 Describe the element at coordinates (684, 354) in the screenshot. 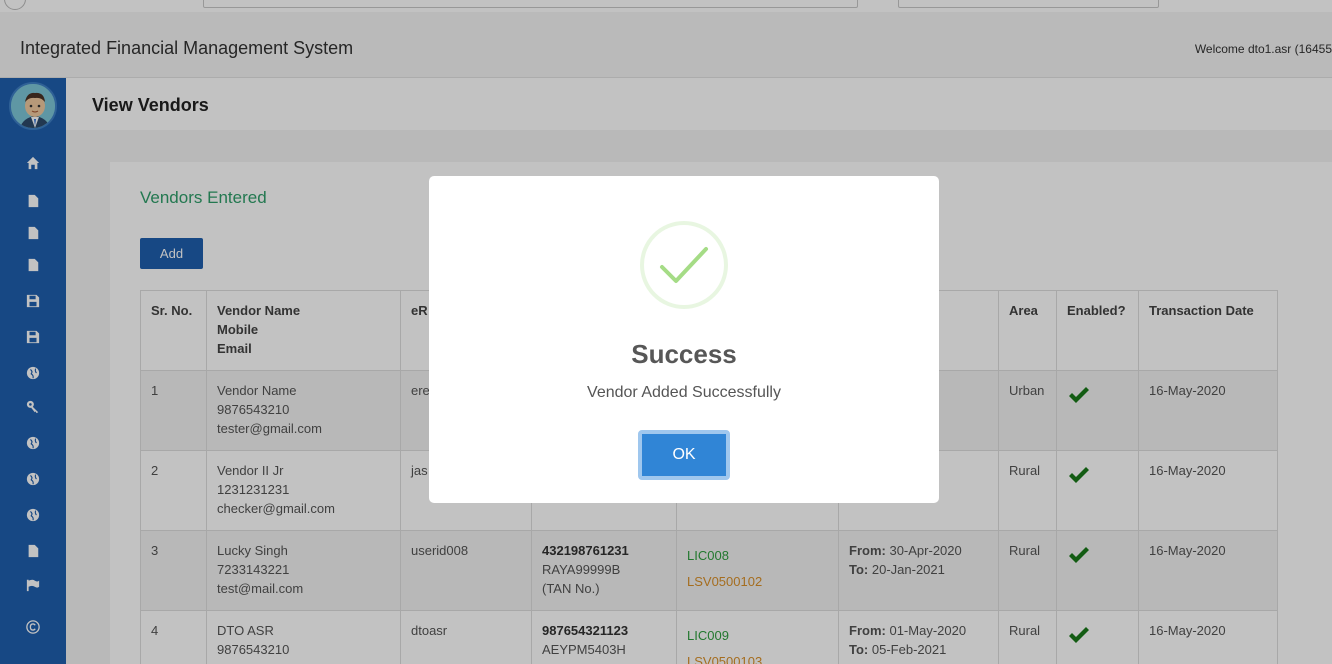

I see `dialog-title: Success` at that location.